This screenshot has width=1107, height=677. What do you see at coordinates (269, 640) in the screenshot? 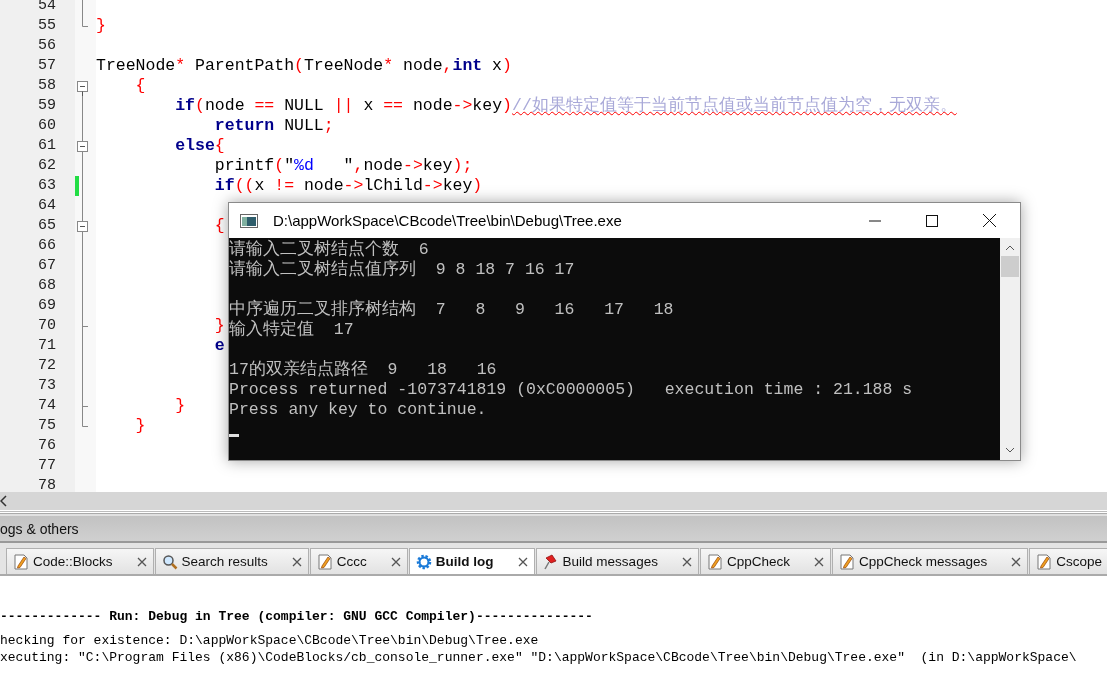
I see `log-line: hecking for existence: D:\appWorkSpace\CBcode\Tree\bin\Debug\Tree.exe` at bounding box center [269, 640].